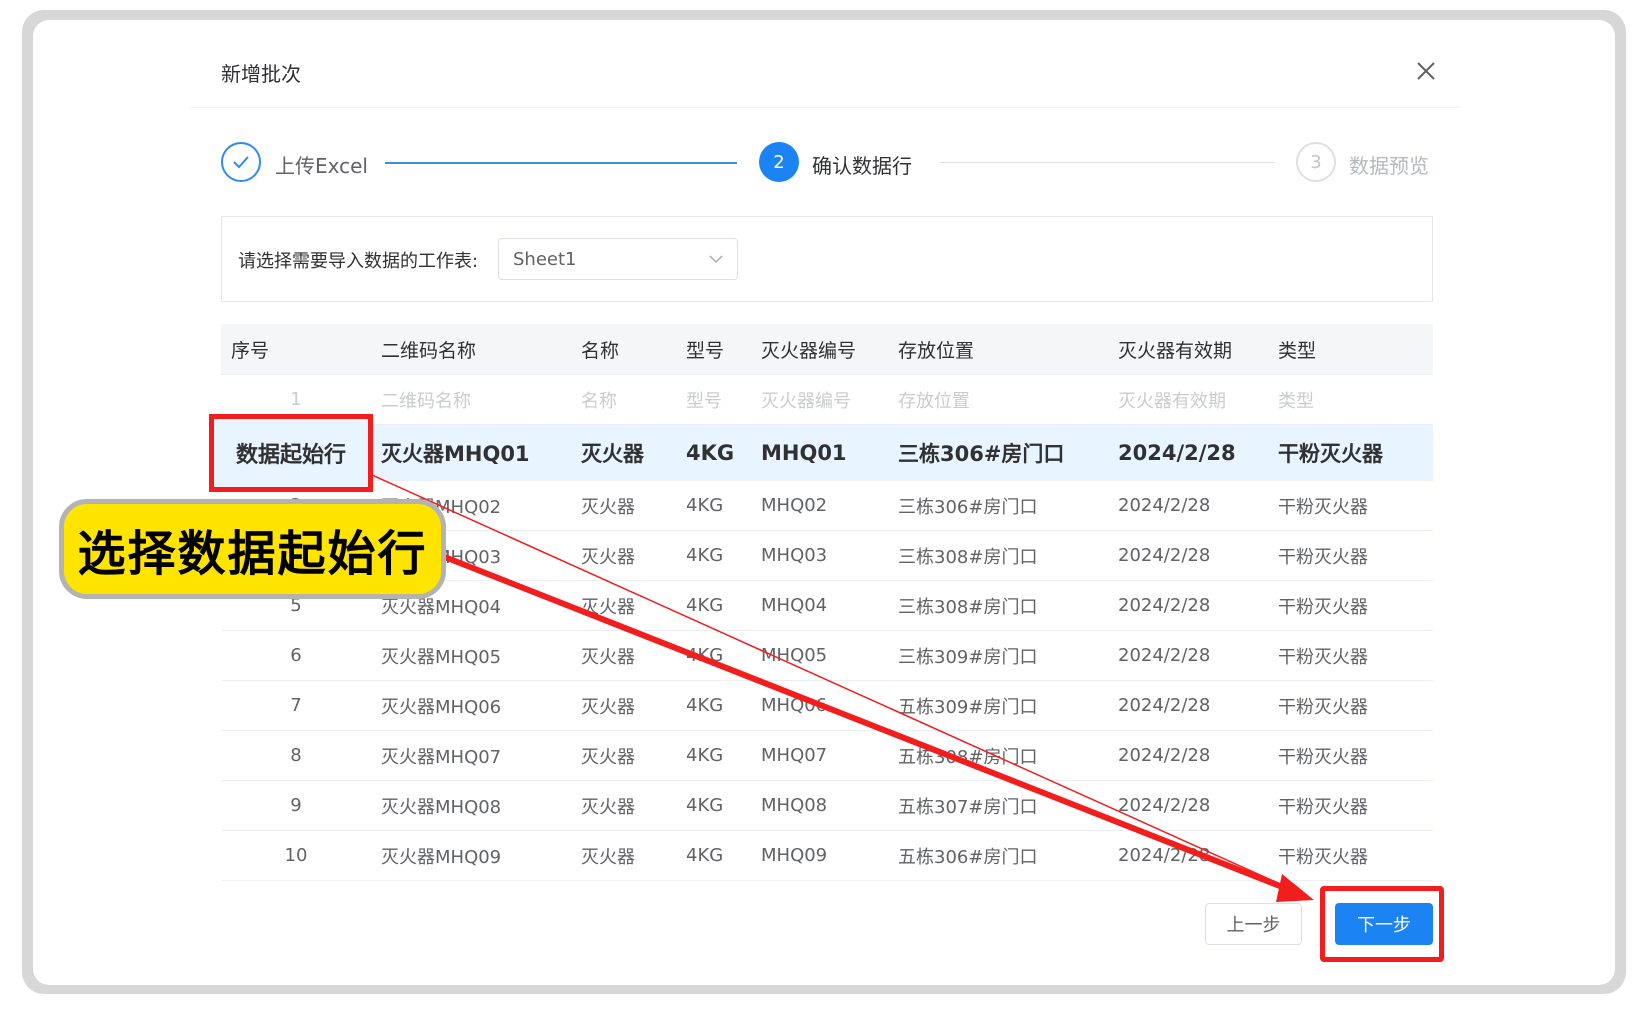  Describe the element at coordinates (471, 655) in the screenshot. I see `table-cell: 灭火器MHQ05` at that location.